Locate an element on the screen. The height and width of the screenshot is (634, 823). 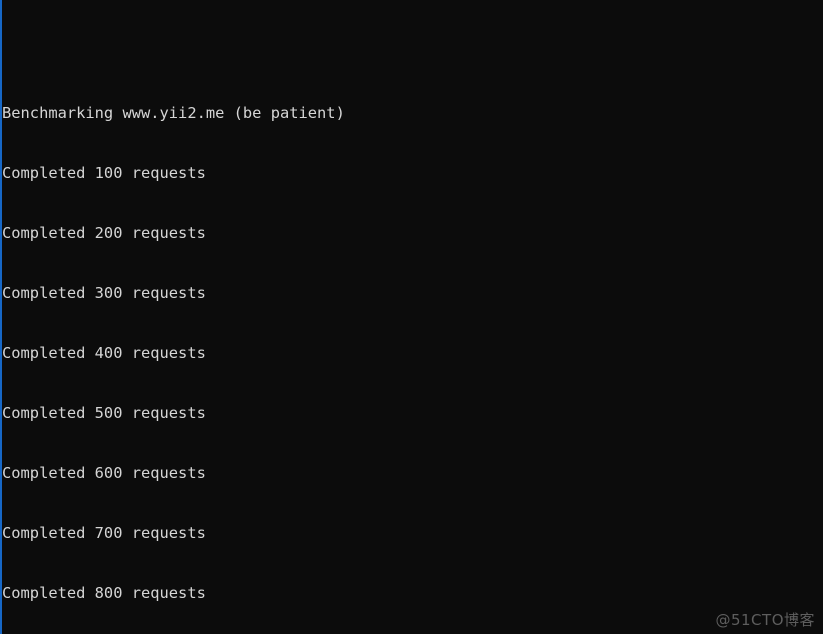
console-line: Completed 100 requests is located at coordinates (104, 173).